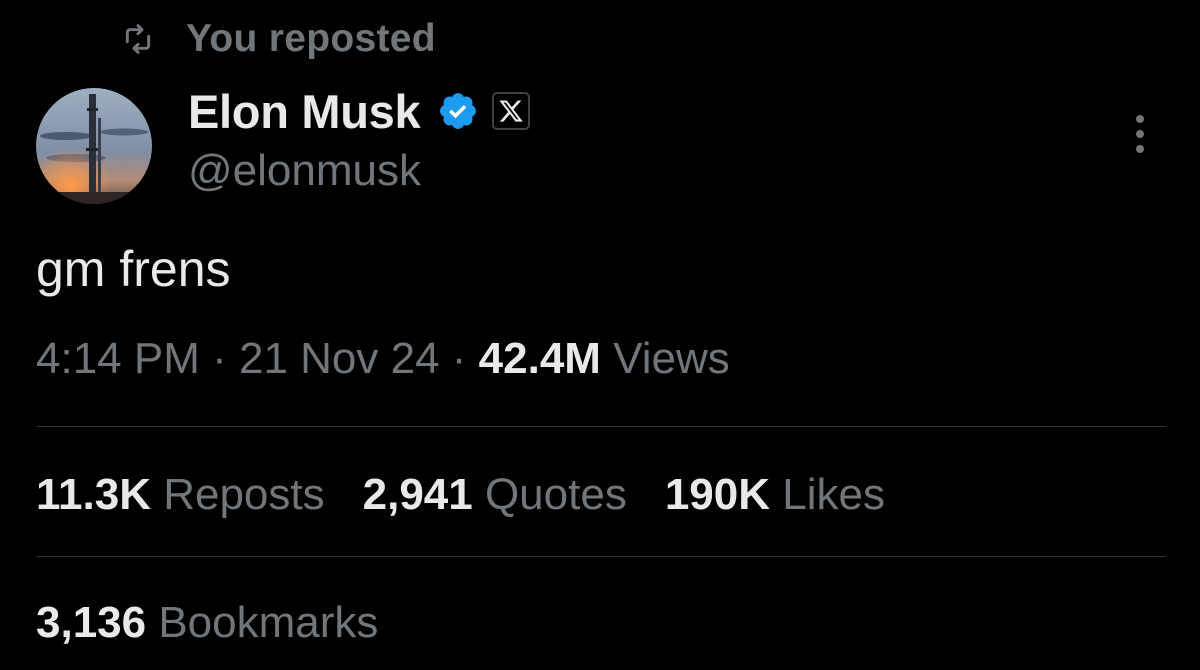  I want to click on quotes-stat: 2,941 Quotes, so click(495, 495).